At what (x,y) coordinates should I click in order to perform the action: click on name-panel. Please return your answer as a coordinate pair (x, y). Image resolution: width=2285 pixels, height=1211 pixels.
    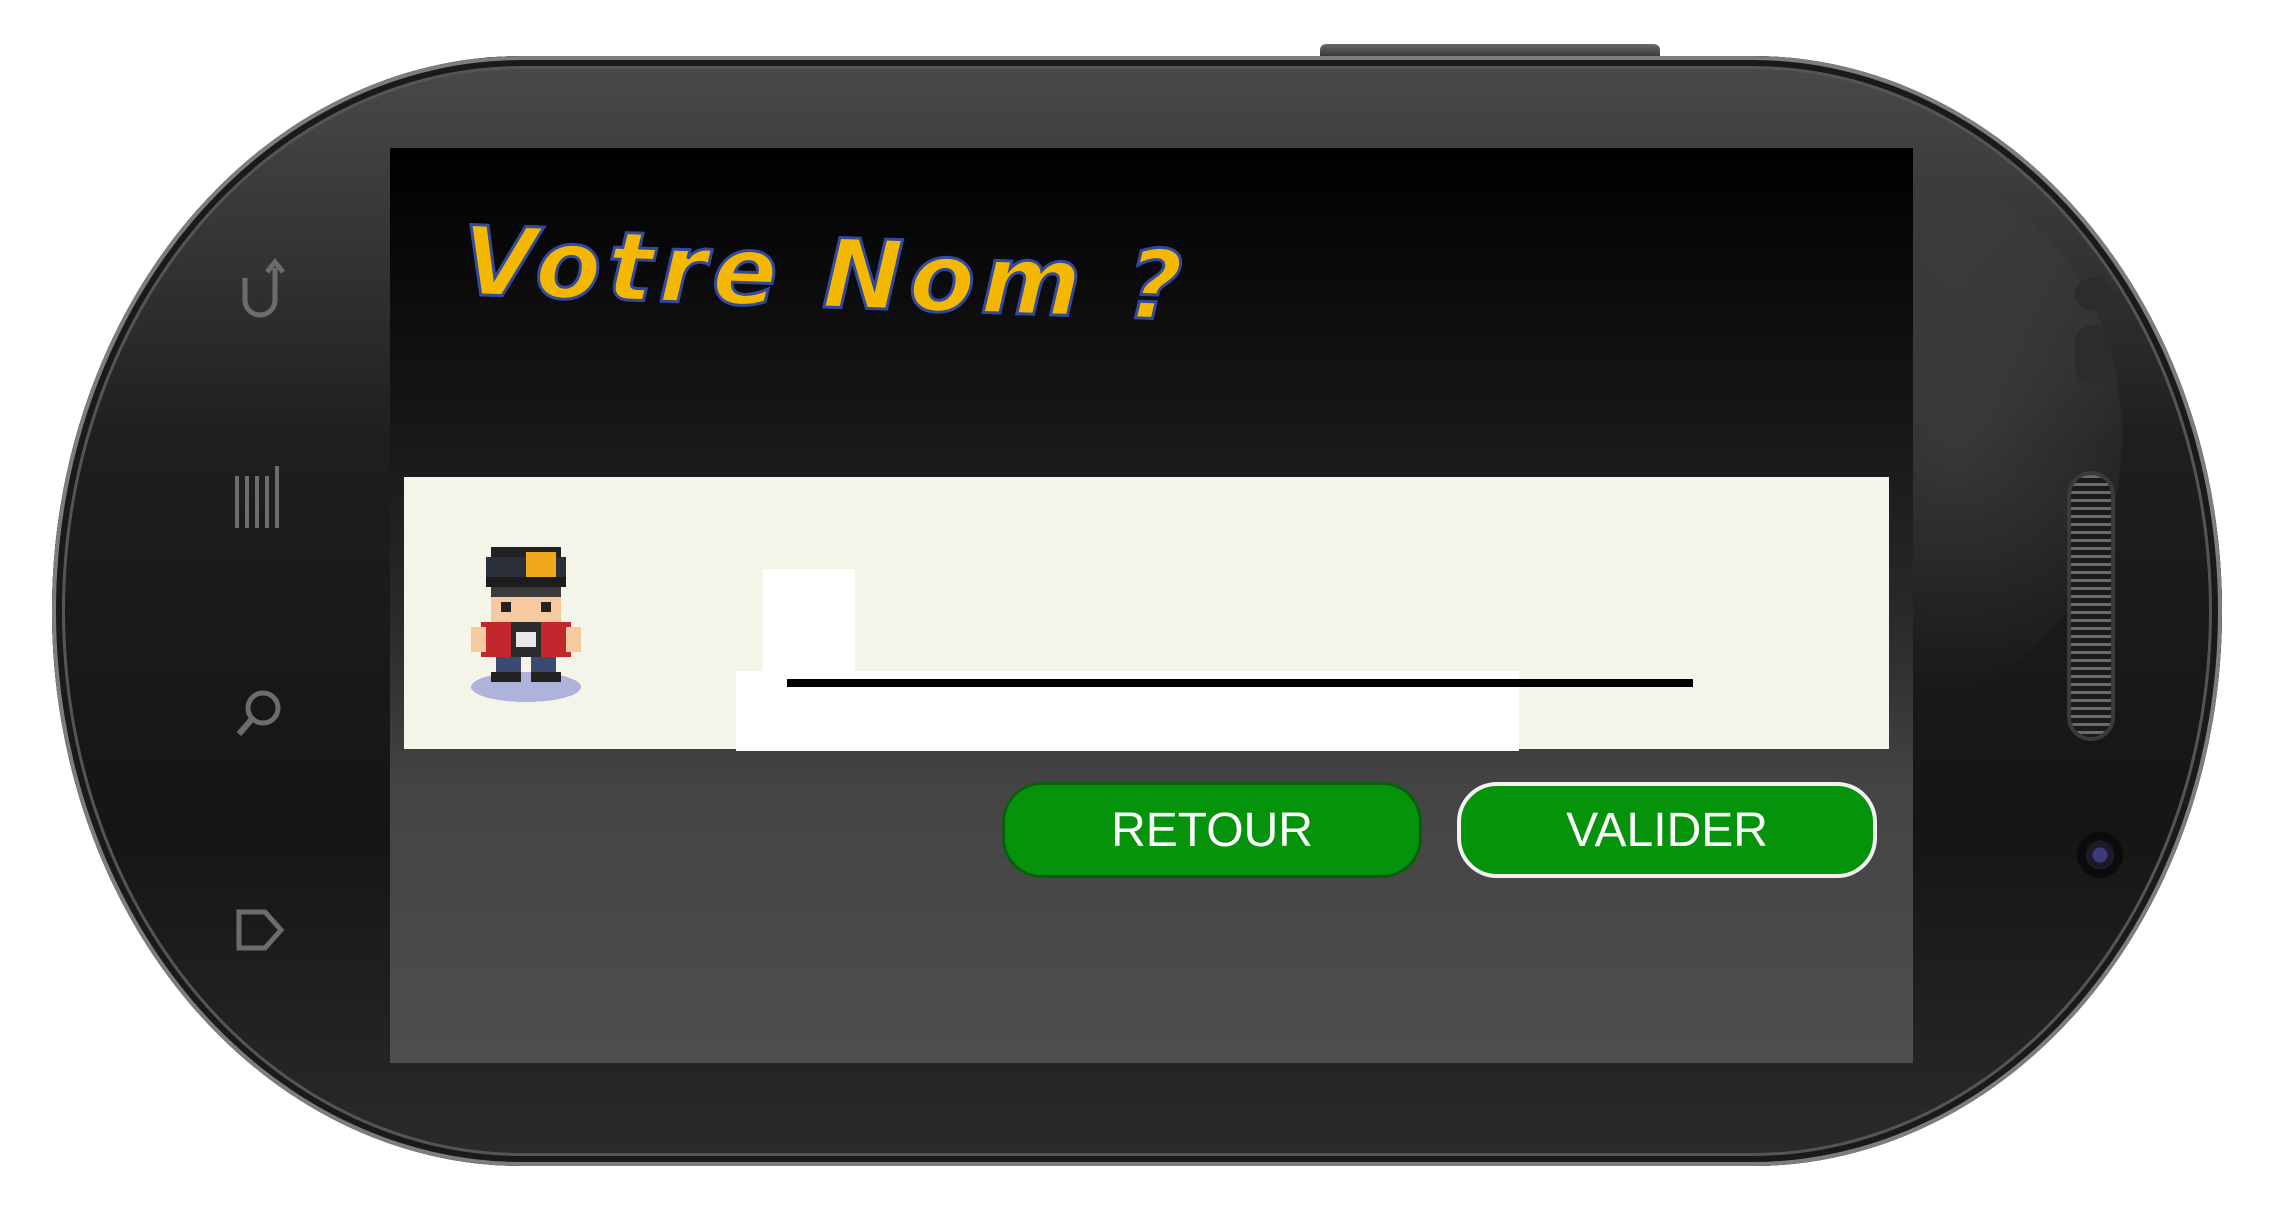
    Looking at the image, I should click on (1146, 614).